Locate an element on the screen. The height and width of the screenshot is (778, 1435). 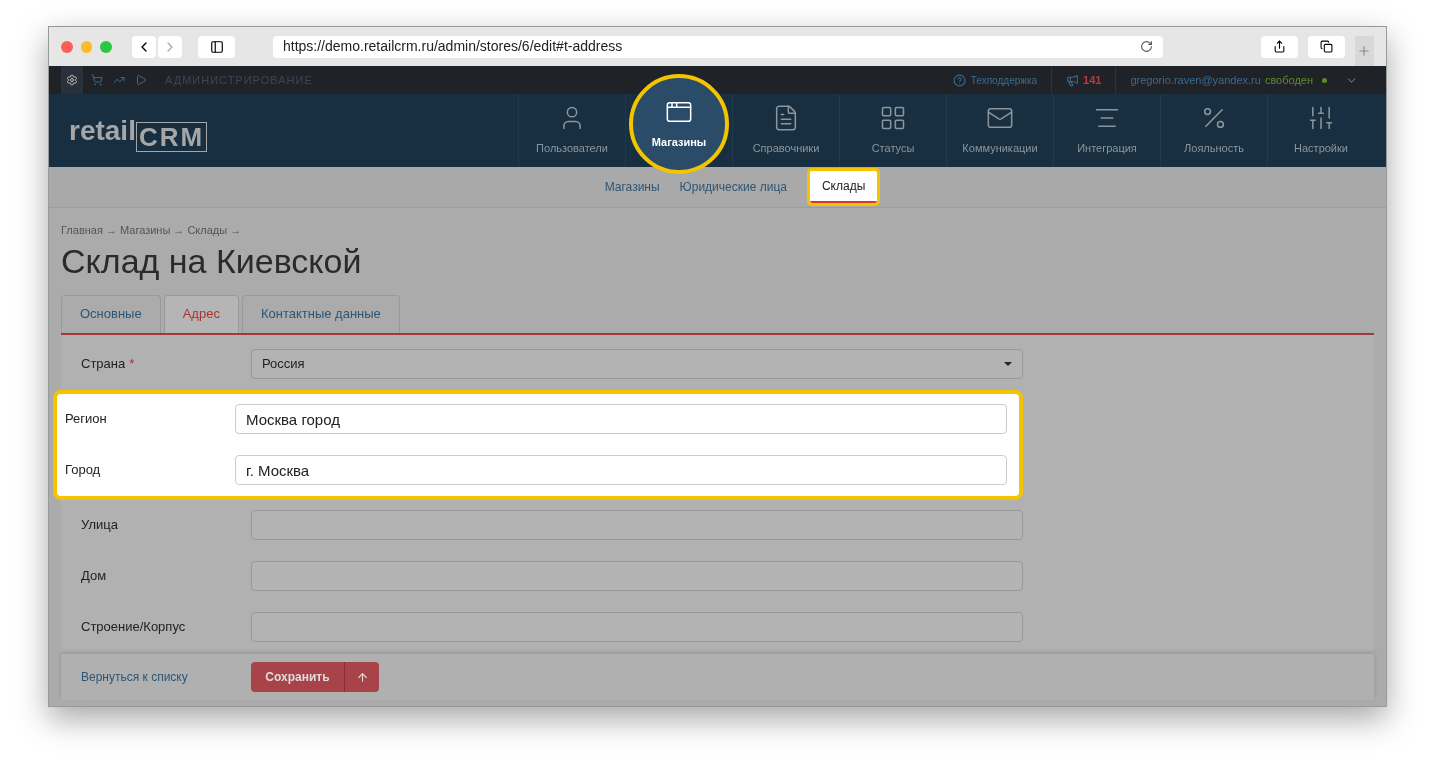
field-label: Город is located at coordinates (83, 470).